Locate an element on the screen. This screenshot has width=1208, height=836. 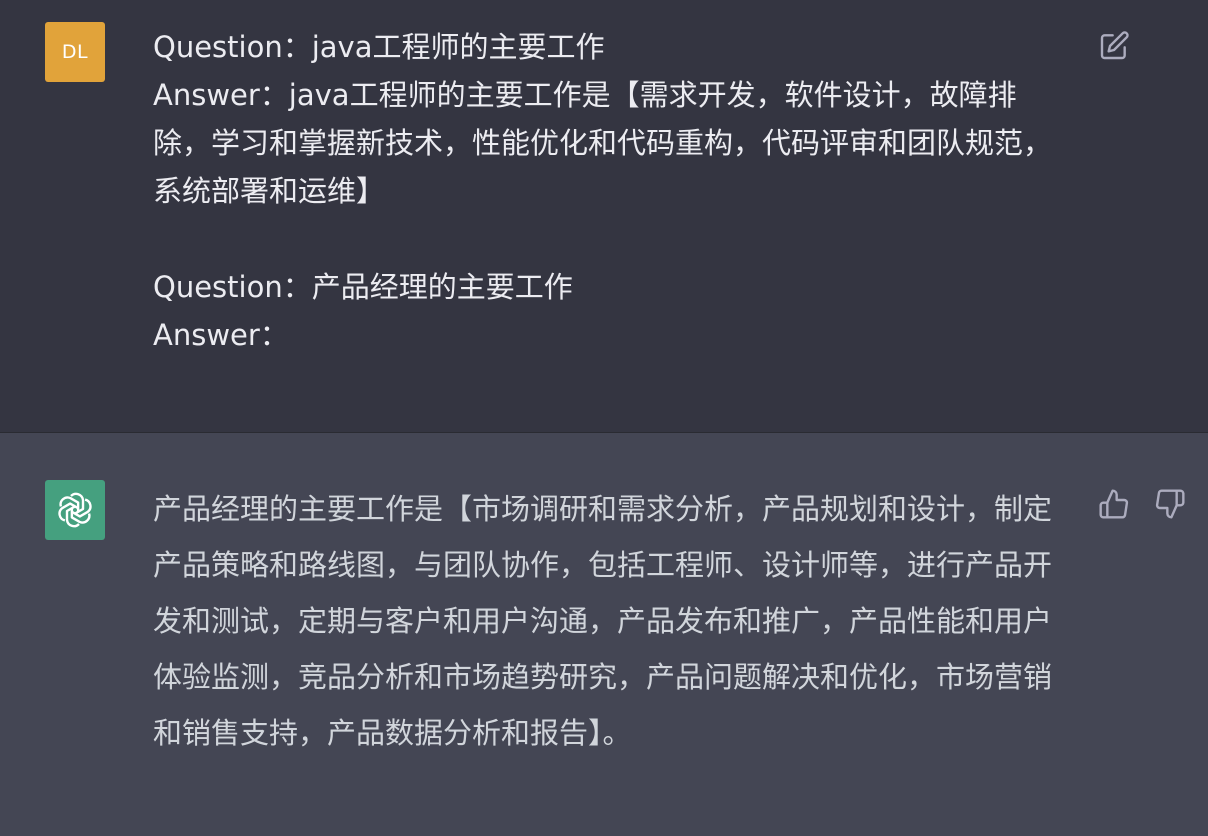
user-avatar-initials: DL is located at coordinates (75, 52).